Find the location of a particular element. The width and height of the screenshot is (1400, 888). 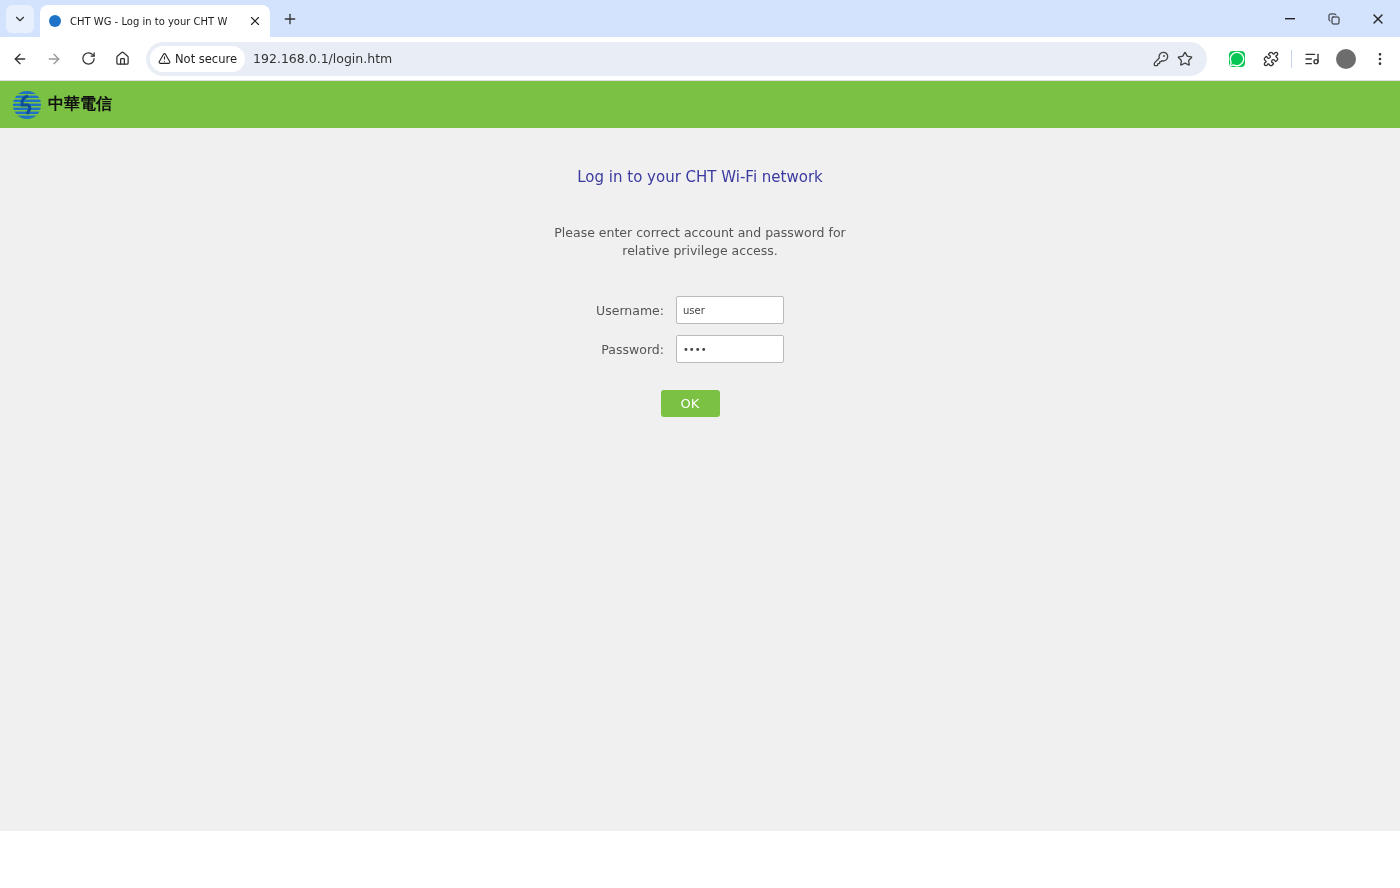

minimize-icon is located at coordinates (1290, 18).